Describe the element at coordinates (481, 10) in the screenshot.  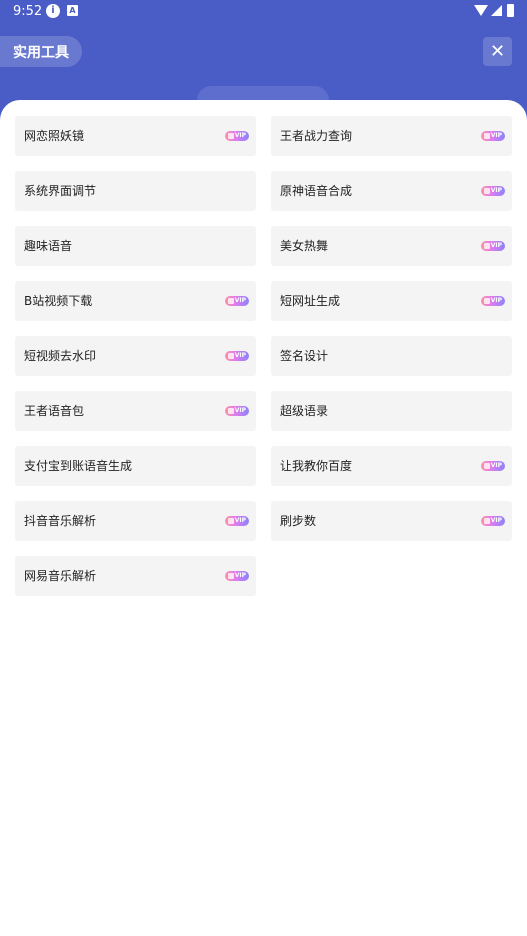
I see `wifi-icon` at that location.